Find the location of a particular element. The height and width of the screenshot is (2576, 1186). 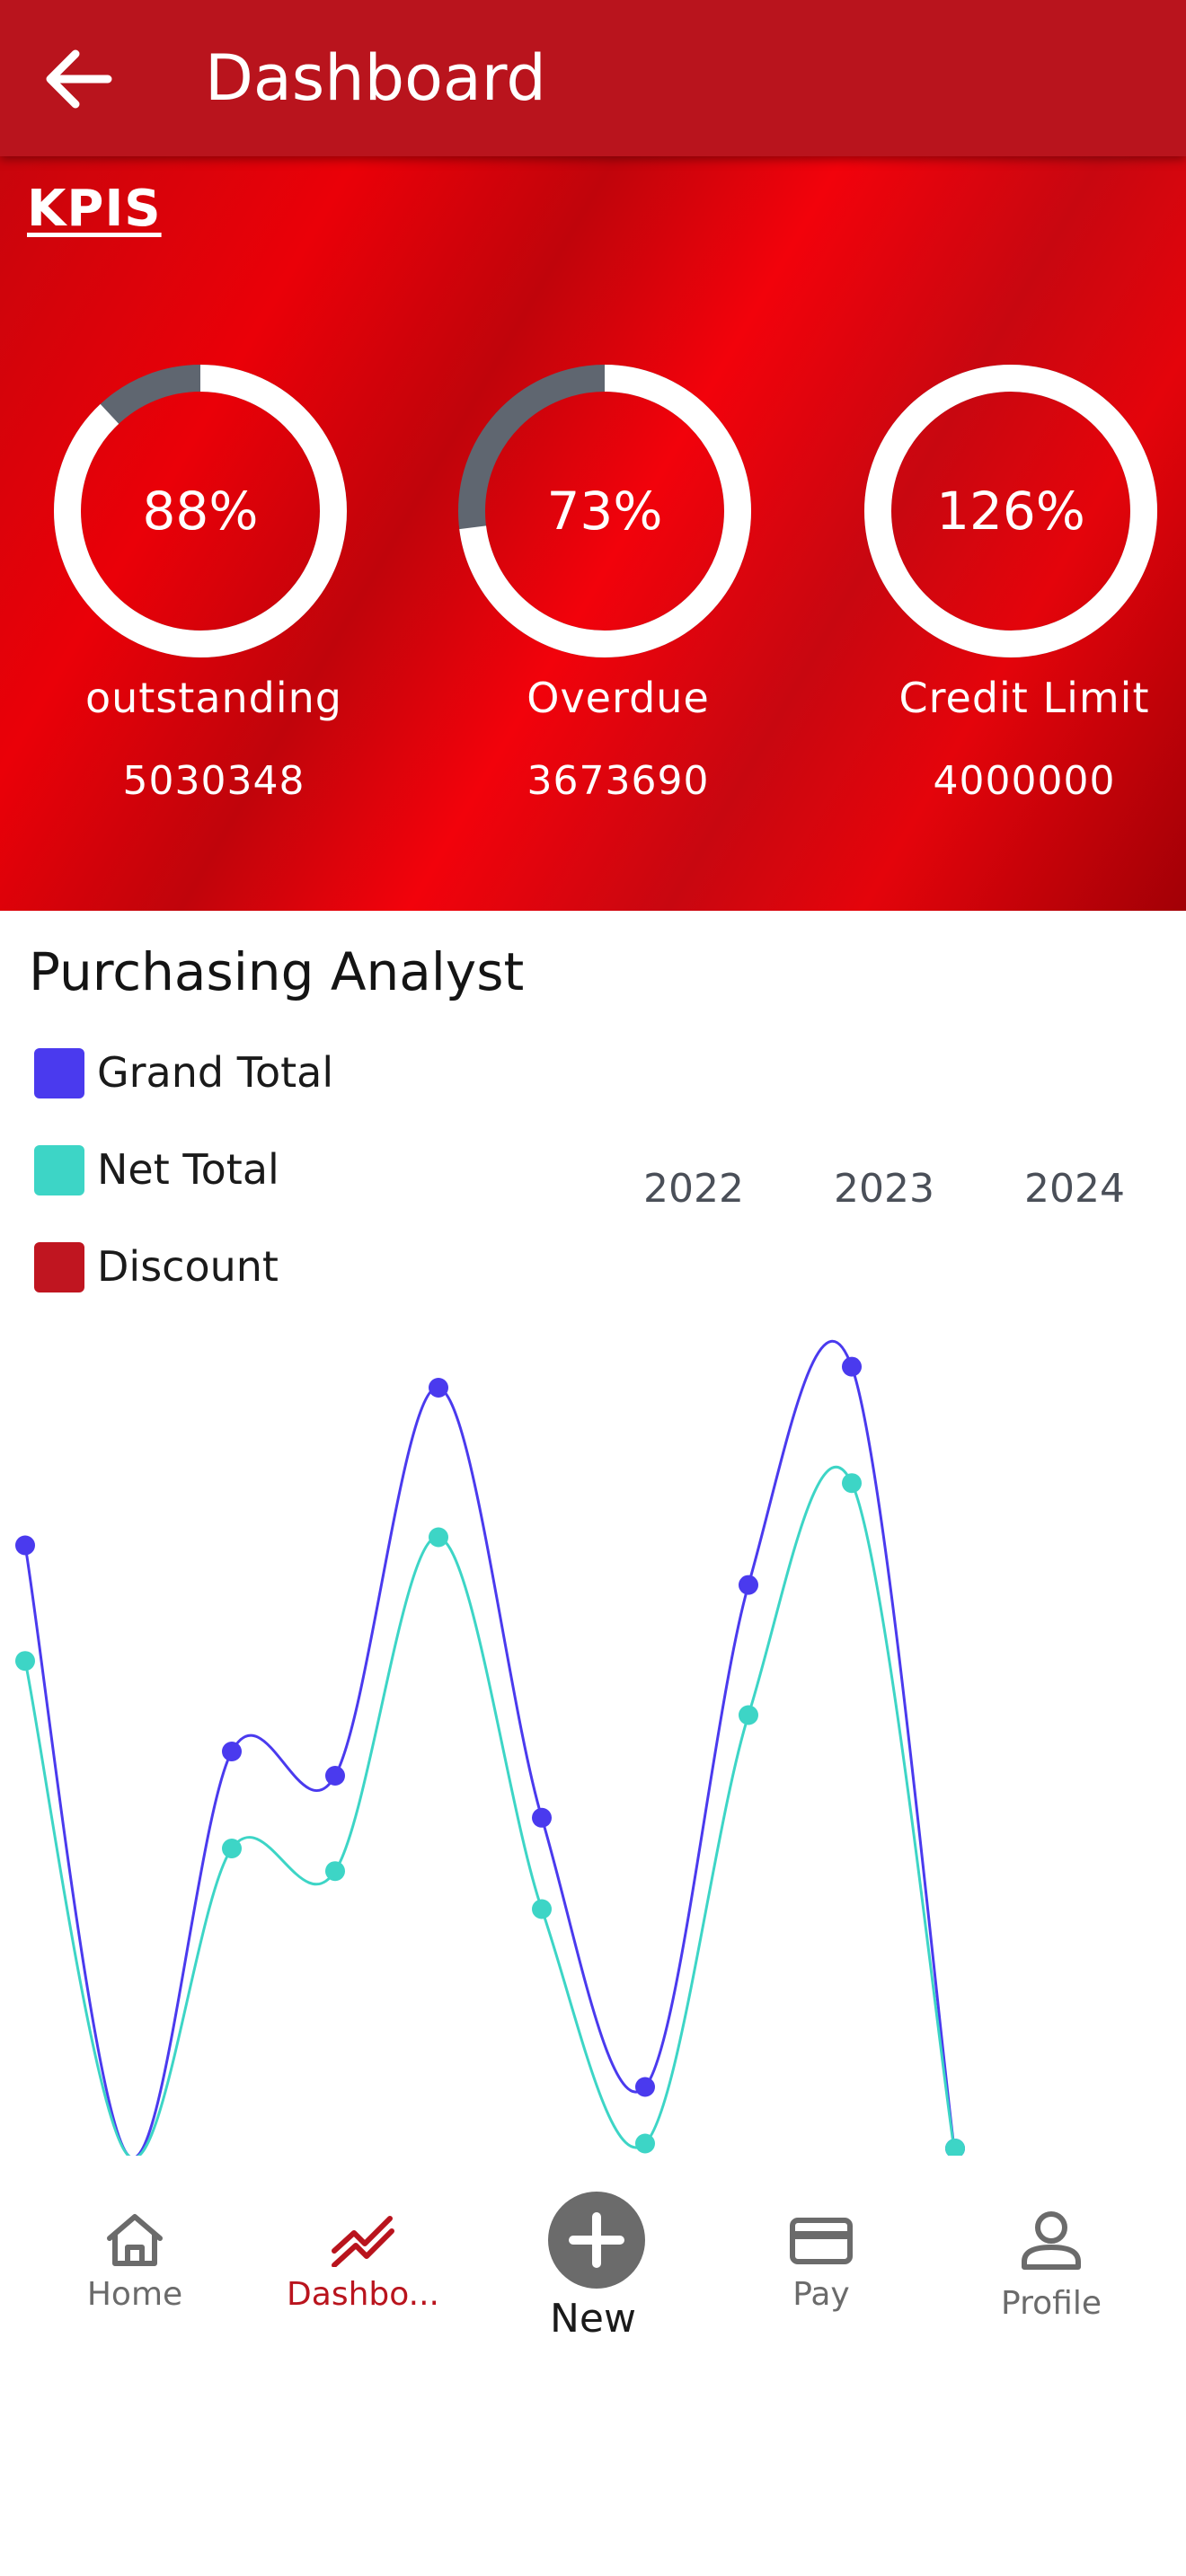

credit-card-icon is located at coordinates (821, 2241).